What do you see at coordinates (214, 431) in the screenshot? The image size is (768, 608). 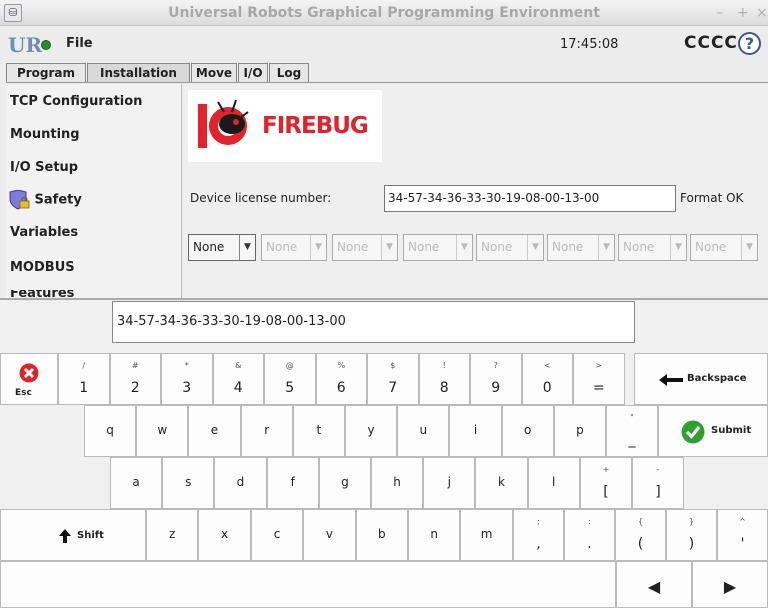 I see `key-e: e` at bounding box center [214, 431].